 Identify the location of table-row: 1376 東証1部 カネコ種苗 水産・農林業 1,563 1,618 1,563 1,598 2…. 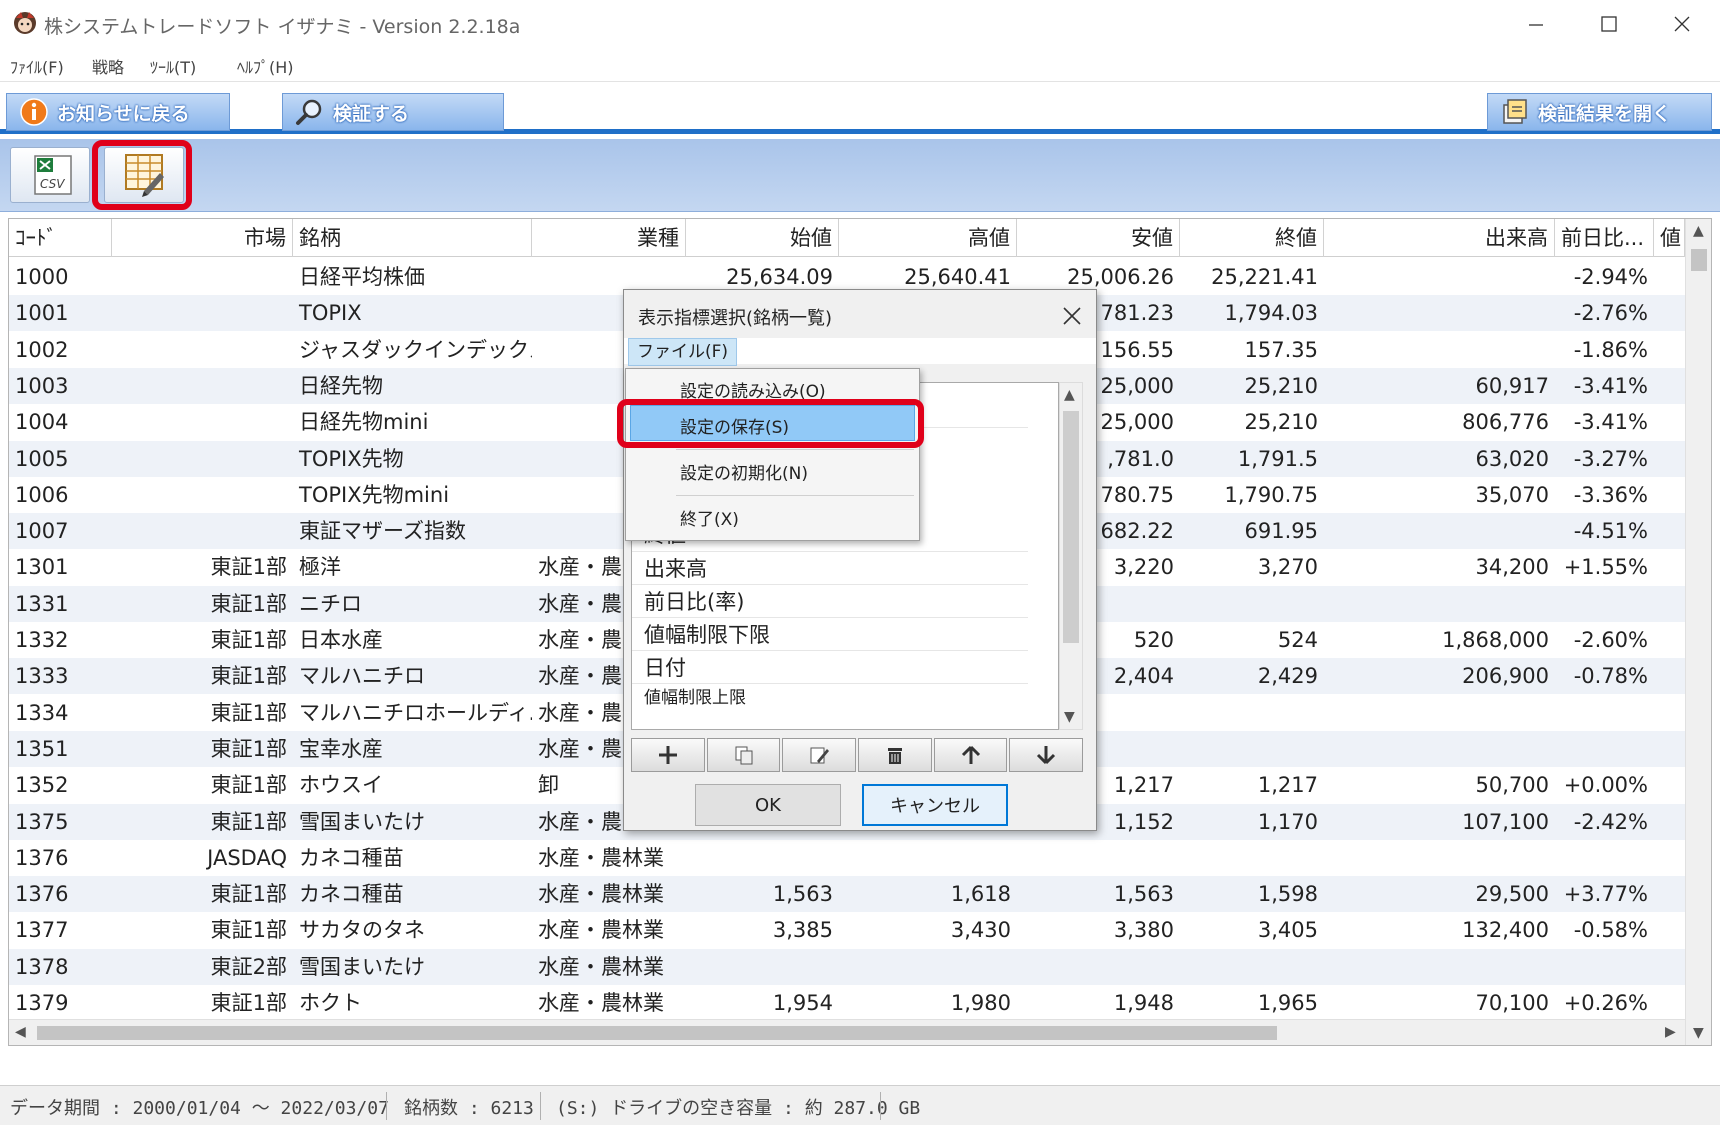
(847, 894).